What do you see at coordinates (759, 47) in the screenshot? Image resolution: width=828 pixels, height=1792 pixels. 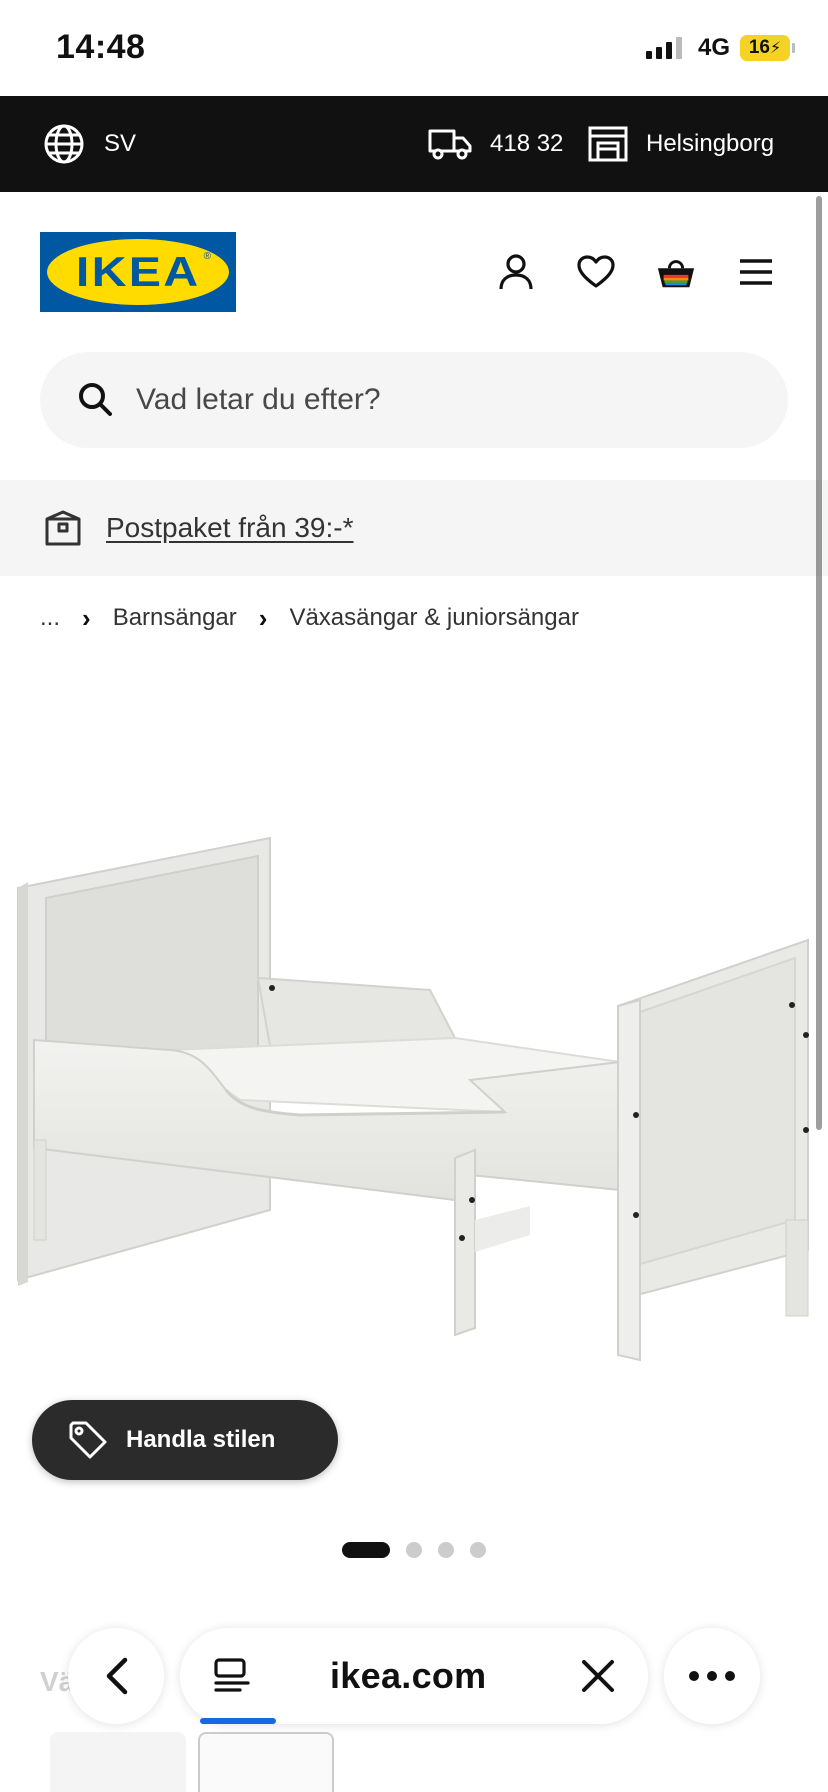 I see `battery-level: 16` at bounding box center [759, 47].